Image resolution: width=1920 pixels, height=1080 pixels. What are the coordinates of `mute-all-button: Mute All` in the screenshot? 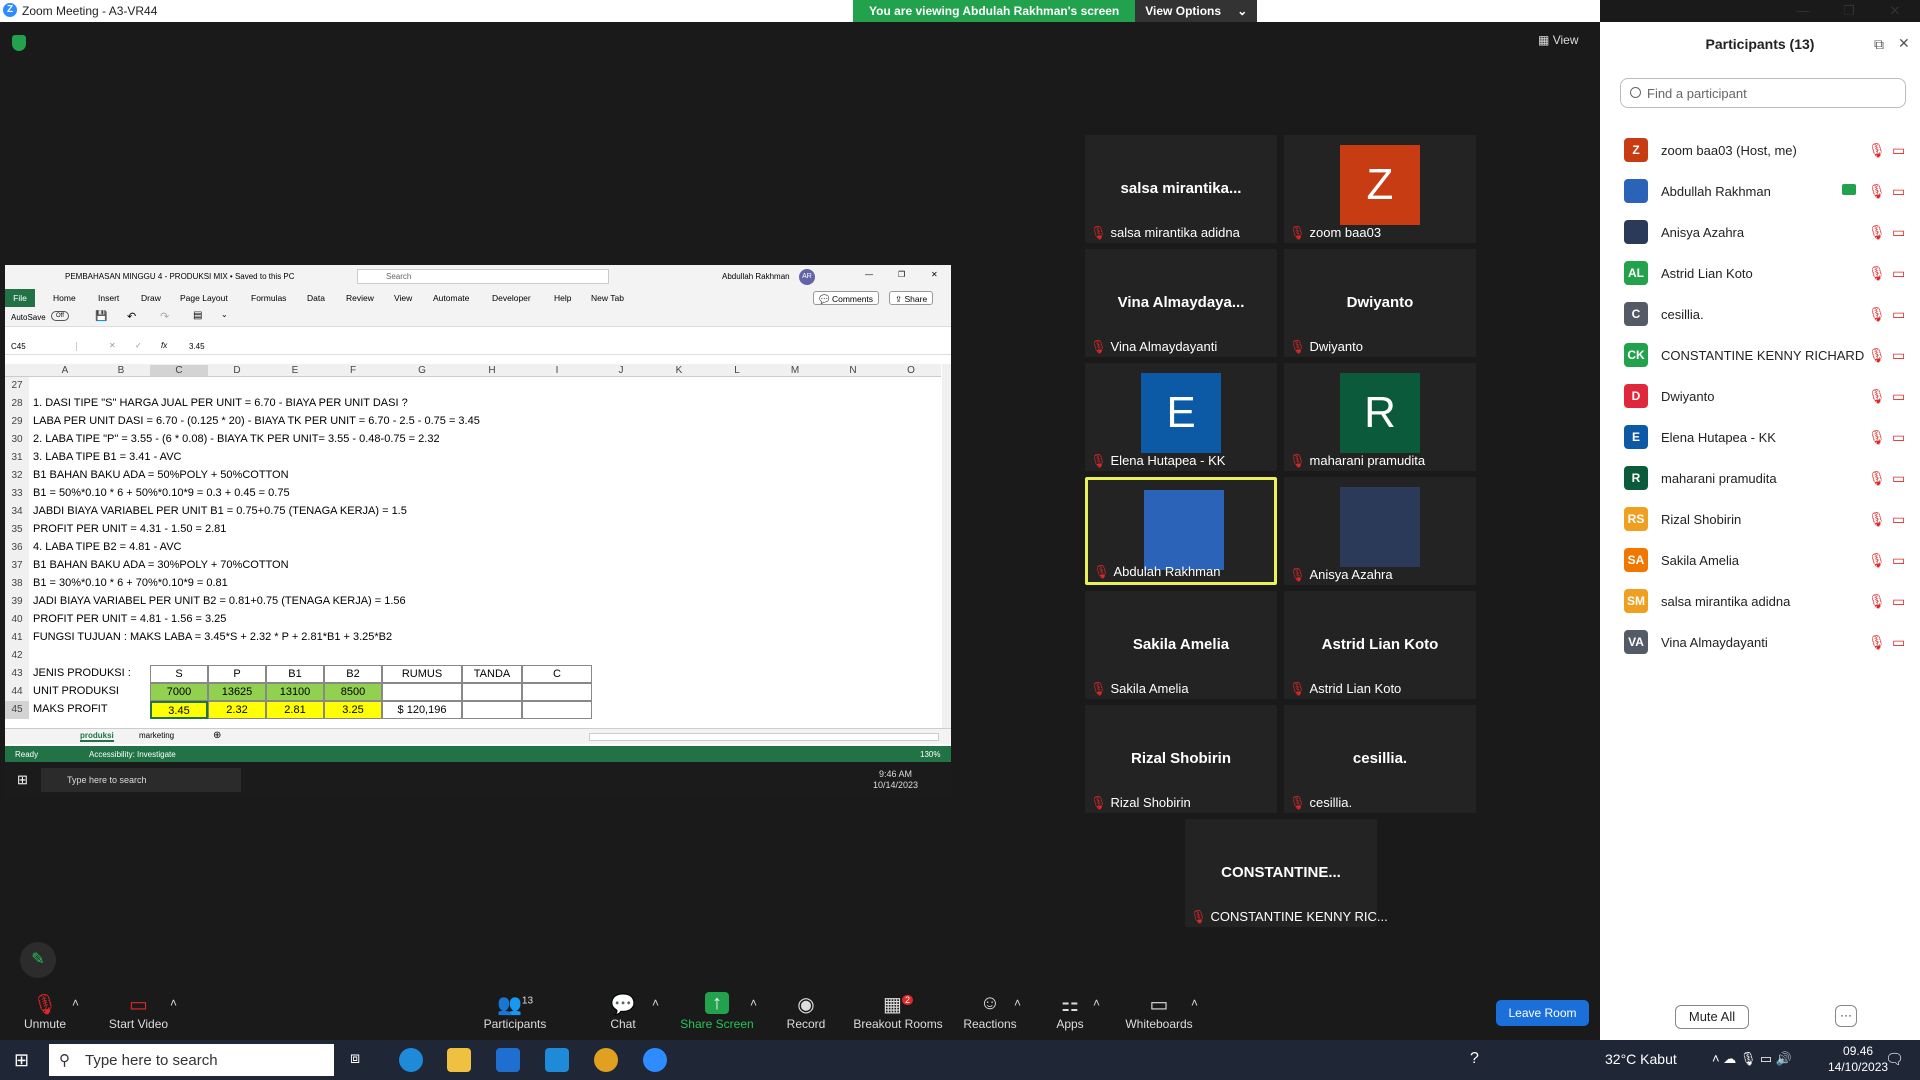 It's located at (1712, 1017).